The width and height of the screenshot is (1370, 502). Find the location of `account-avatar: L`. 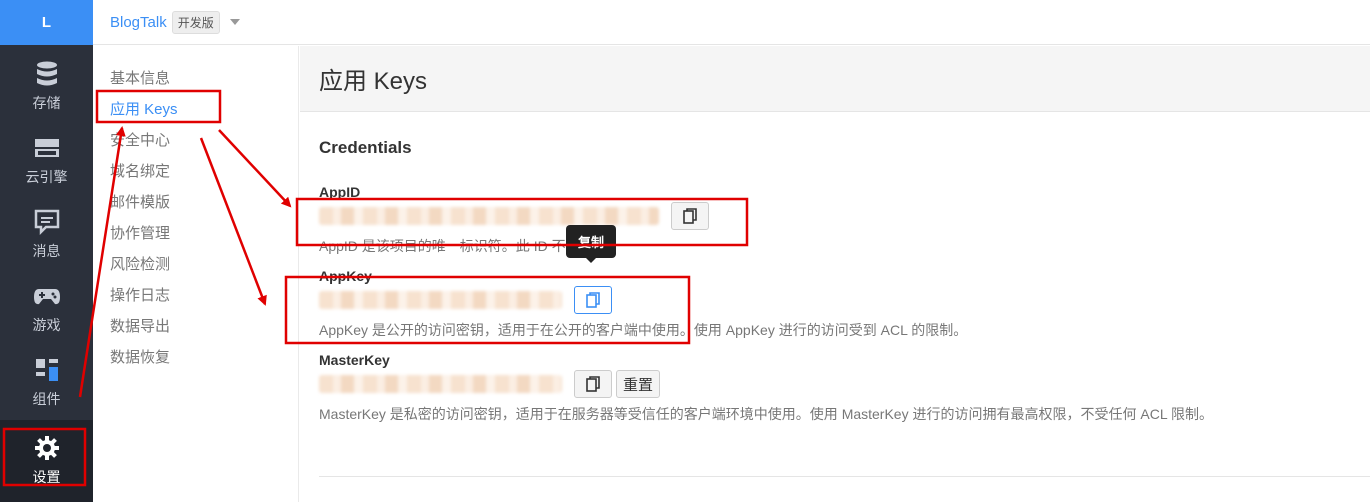

account-avatar: L is located at coordinates (46, 22).